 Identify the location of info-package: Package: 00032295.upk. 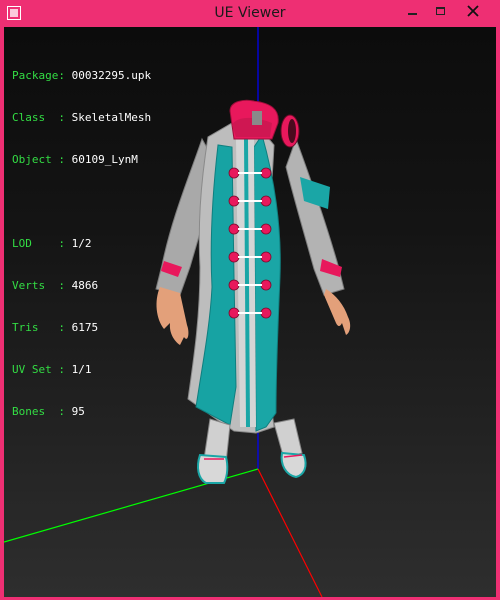
(82, 75).